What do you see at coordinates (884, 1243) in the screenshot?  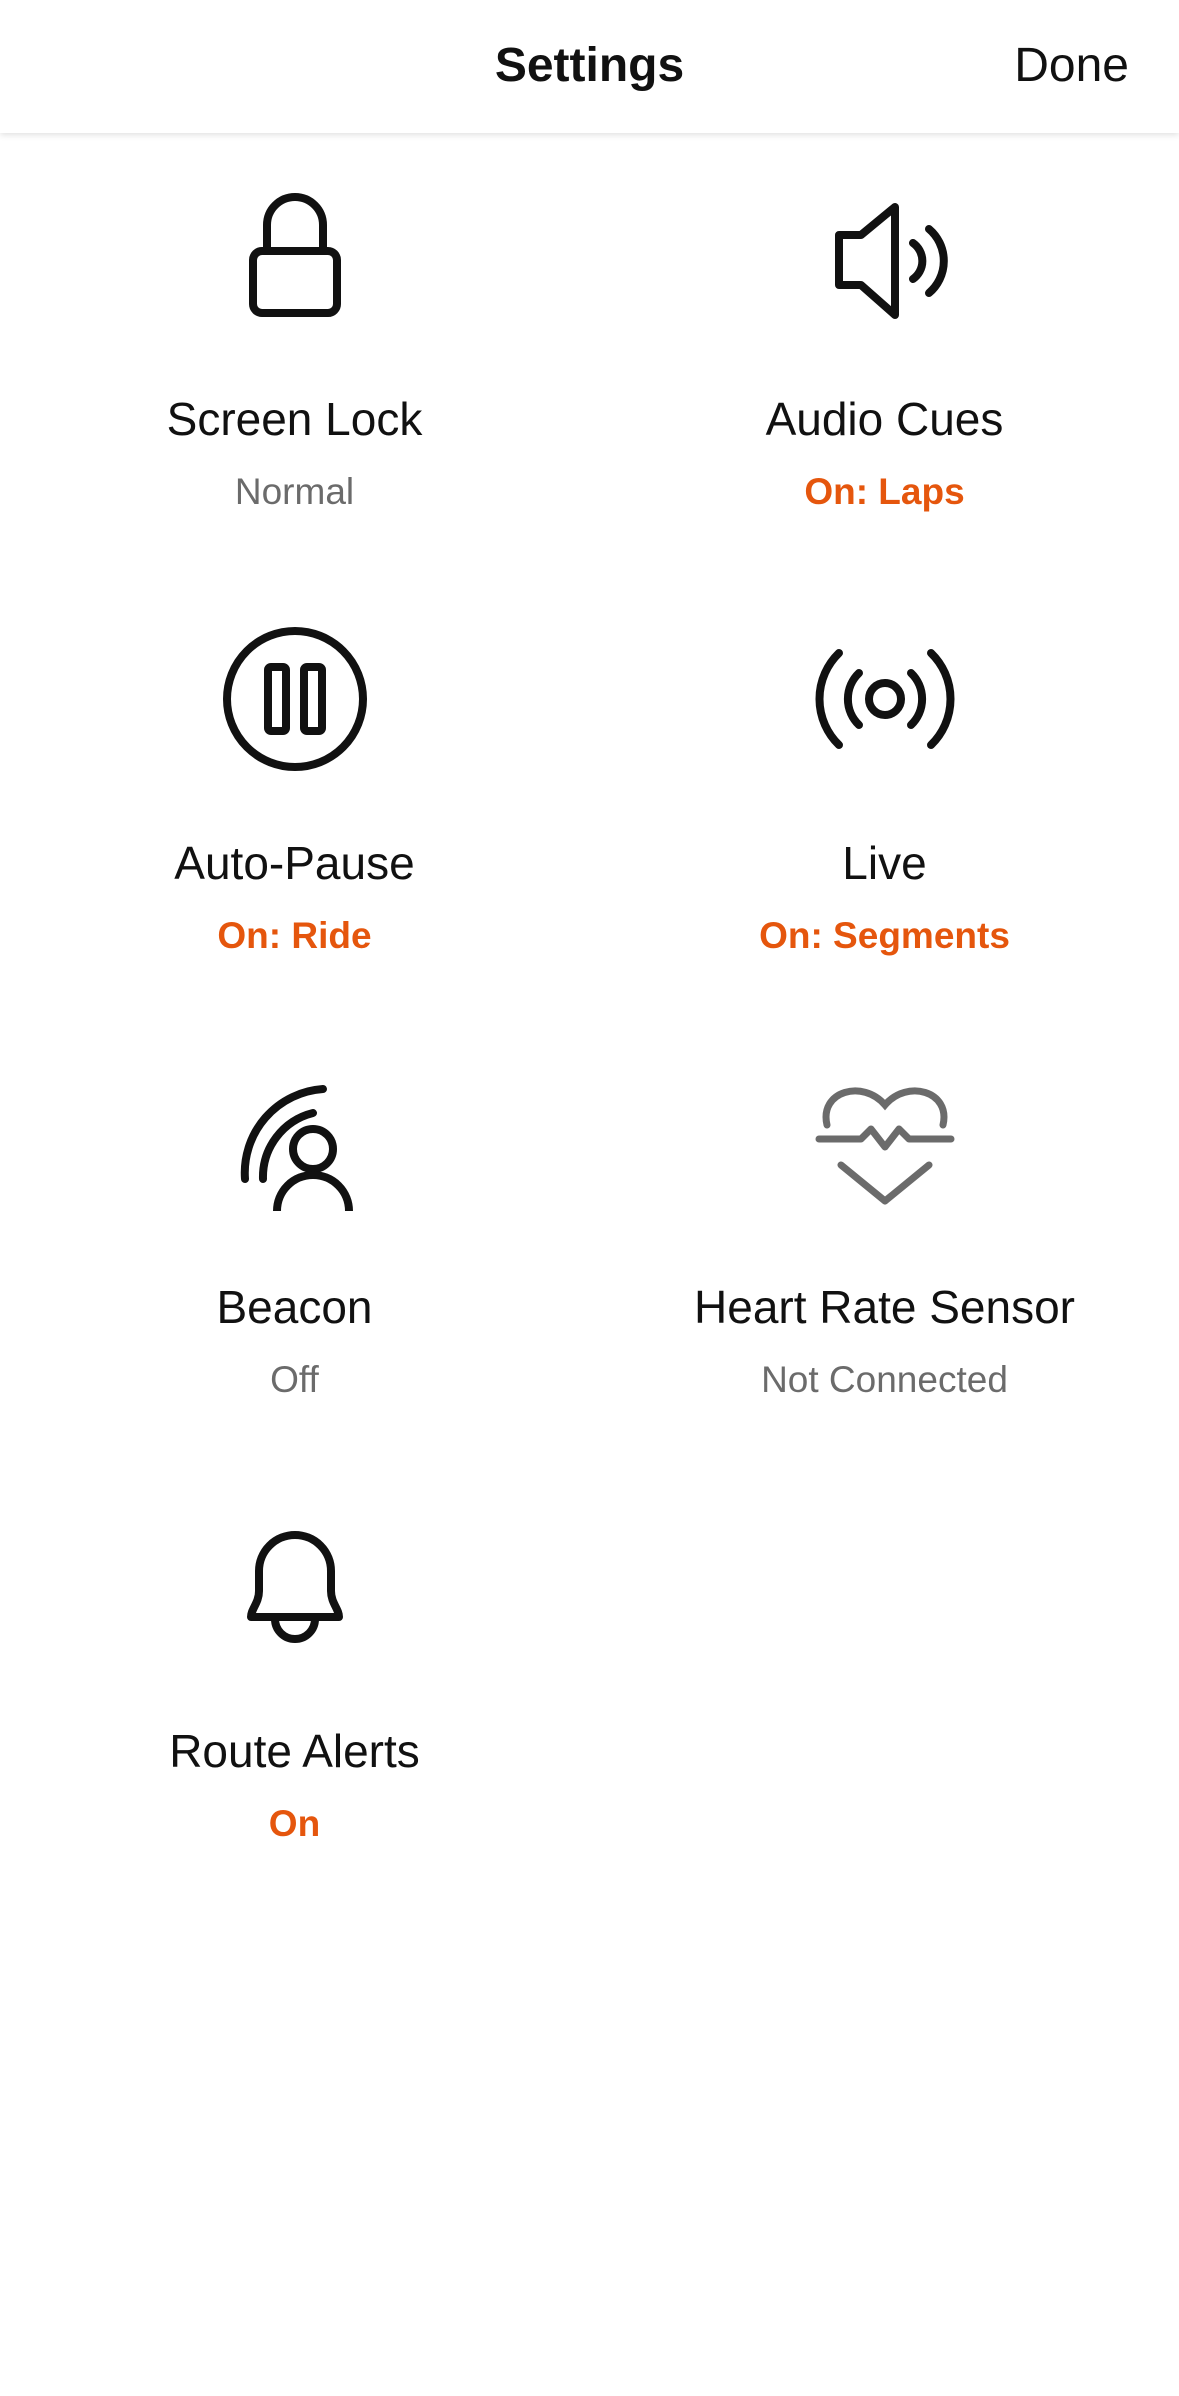 I see `setting-heart-rate-sensor: Heart Rate Sensor Not Connected` at bounding box center [884, 1243].